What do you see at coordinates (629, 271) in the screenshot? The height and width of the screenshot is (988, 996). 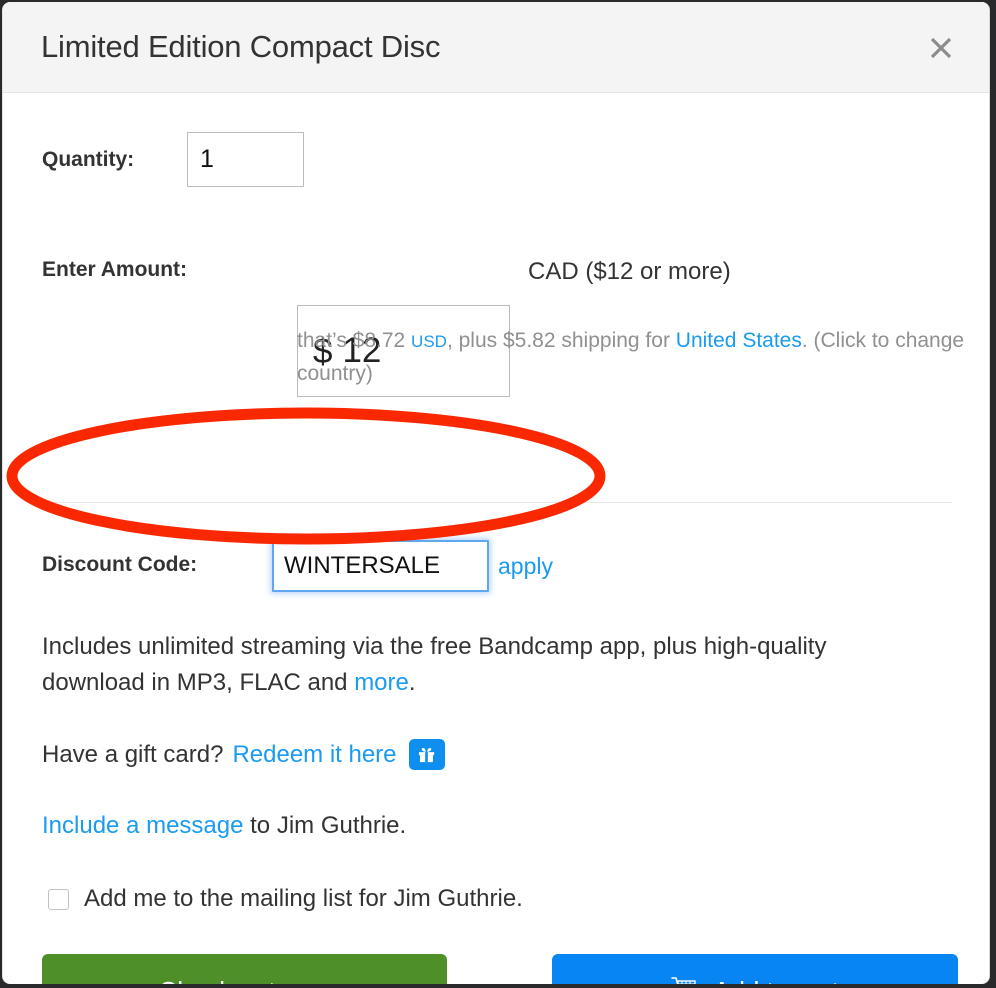 I see `amount-currency-note: CAD ($12 or more)` at bounding box center [629, 271].